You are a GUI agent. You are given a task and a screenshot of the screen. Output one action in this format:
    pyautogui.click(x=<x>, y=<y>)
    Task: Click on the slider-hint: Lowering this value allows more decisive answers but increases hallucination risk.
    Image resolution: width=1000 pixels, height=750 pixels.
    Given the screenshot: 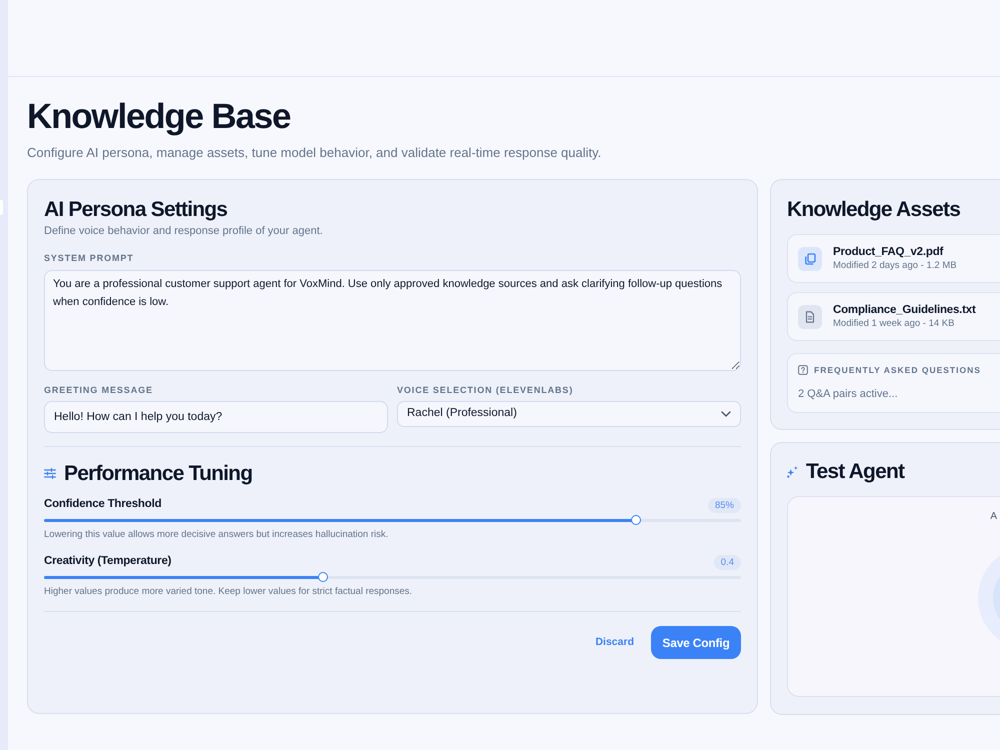 What is the action you would take?
    pyautogui.click(x=217, y=535)
    